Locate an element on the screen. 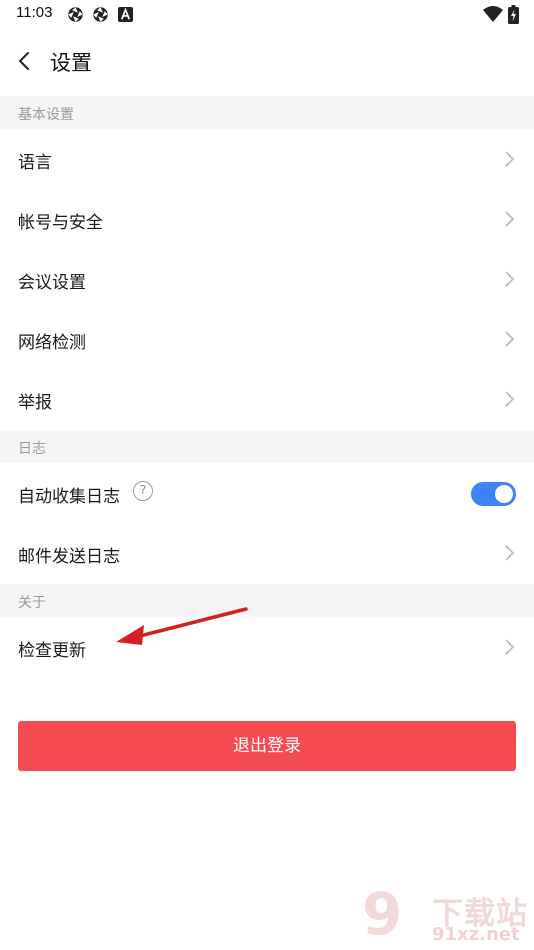 This screenshot has height=950, width=534. battery-charging-icon is located at coordinates (513, 14).